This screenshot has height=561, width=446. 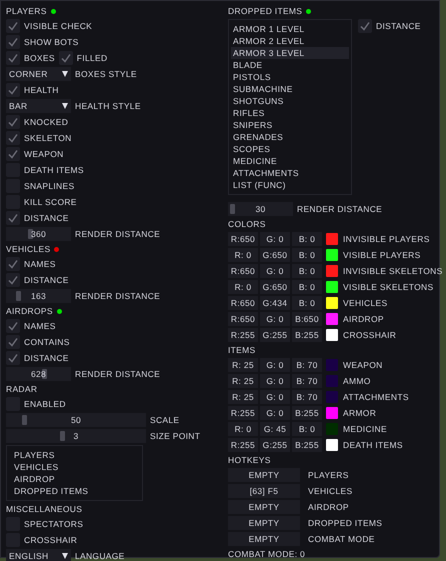 I want to click on list-item: ARMOR 2 LEVEL, so click(x=290, y=41).